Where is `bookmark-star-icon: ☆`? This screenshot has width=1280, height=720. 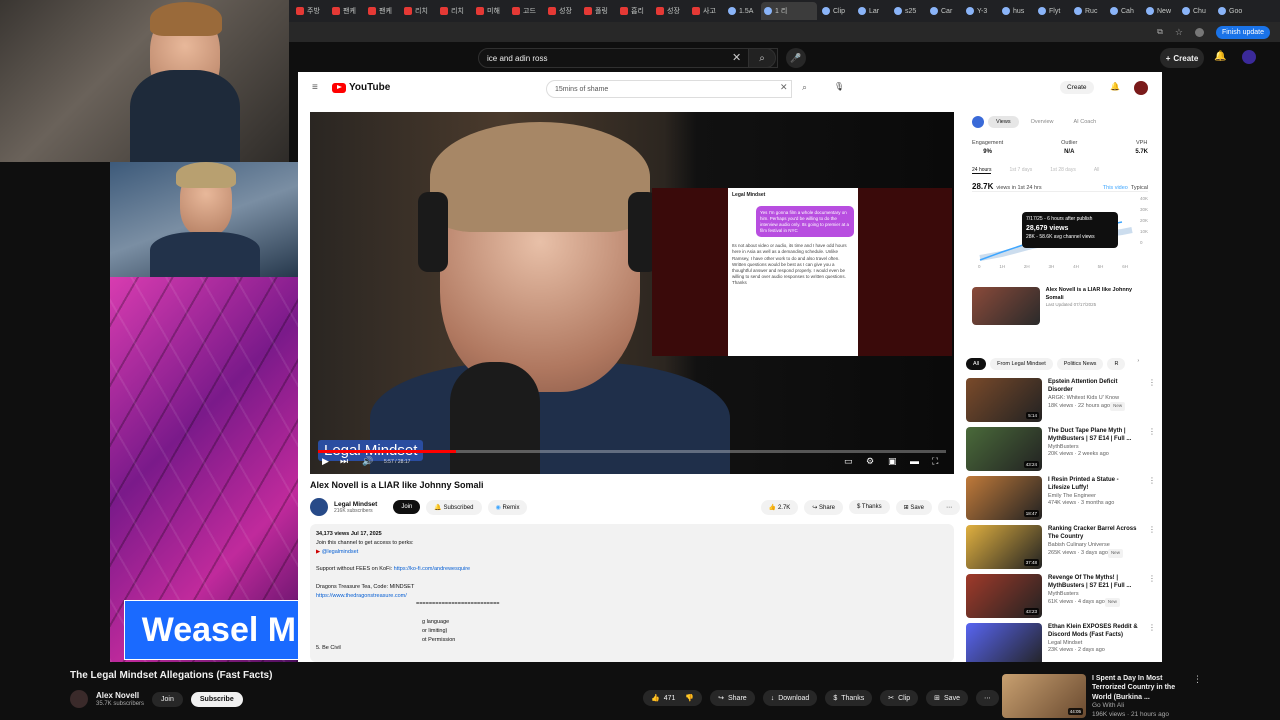 bookmark-star-icon: ☆ is located at coordinates (1179, 32).